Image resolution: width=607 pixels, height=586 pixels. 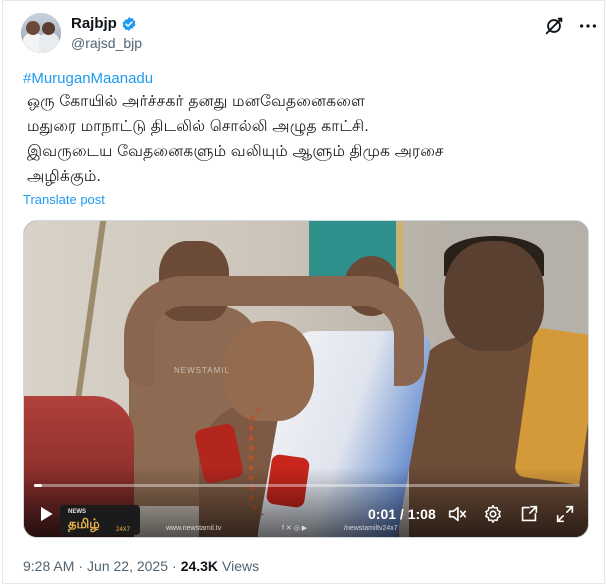 What do you see at coordinates (306, 79) in the screenshot?
I see `hashtag-link: #MuruganMaanadu` at bounding box center [306, 79].